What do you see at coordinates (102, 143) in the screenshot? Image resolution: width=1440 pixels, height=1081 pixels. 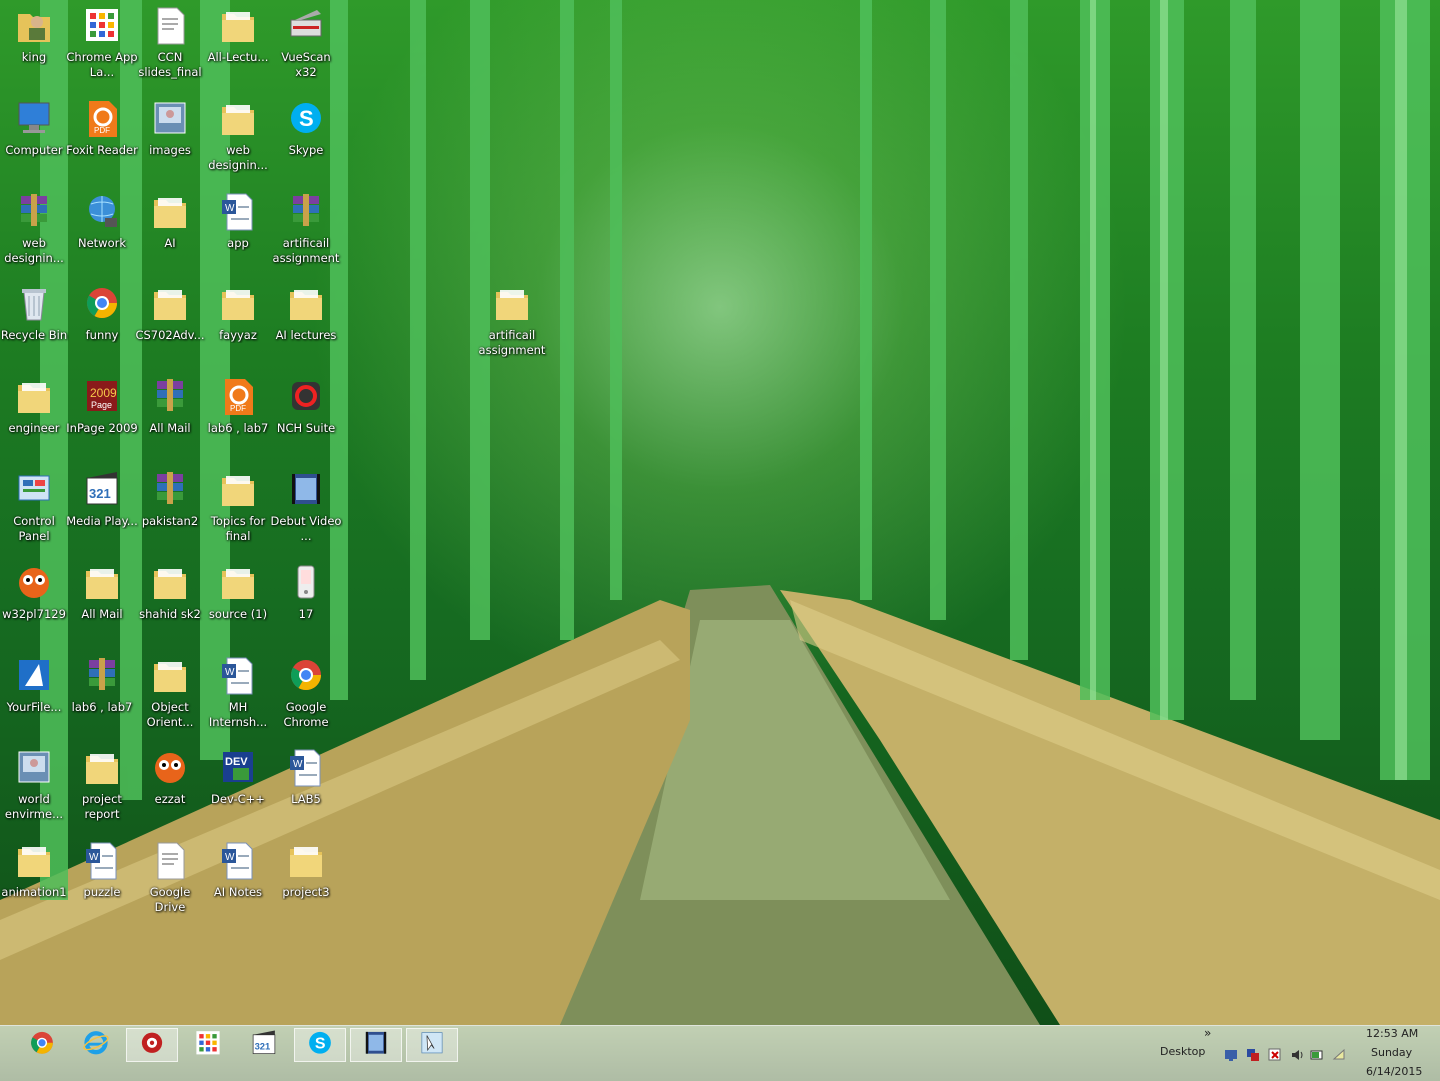 I see `desktop-icon: PDF Foxit Reader` at bounding box center [102, 143].